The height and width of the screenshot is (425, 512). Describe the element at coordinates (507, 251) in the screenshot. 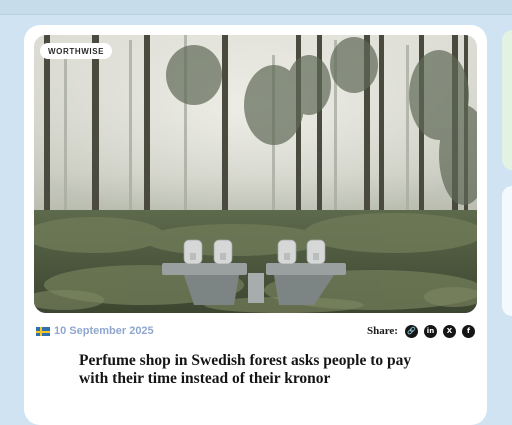

I see `adjacent-card-lower` at that location.